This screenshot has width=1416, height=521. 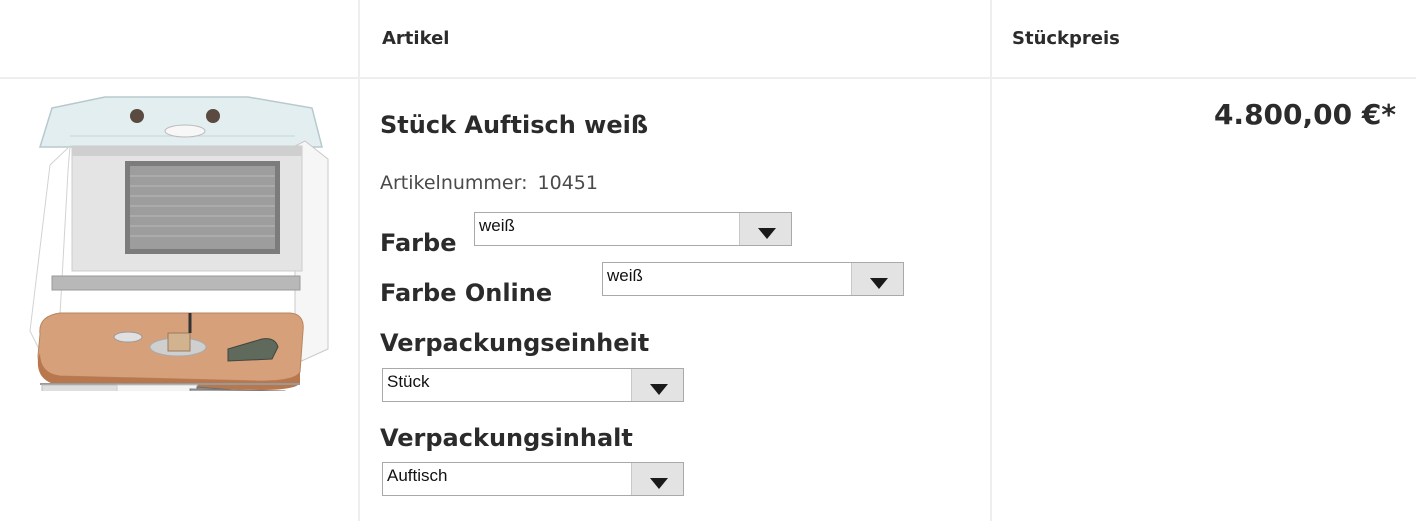 I want to click on farbe-online-selected-value: weiß, so click(x=625, y=275).